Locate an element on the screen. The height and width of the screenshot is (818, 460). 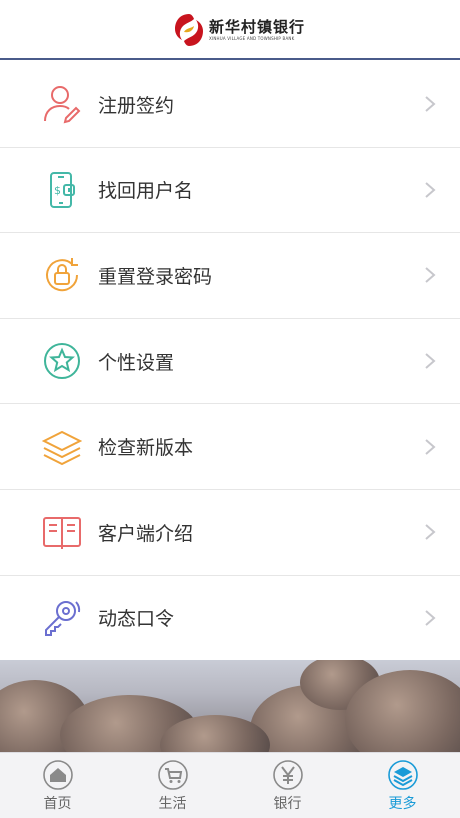
menu-item-dynamic-token: 动态口令 is located at coordinates (230, 618).